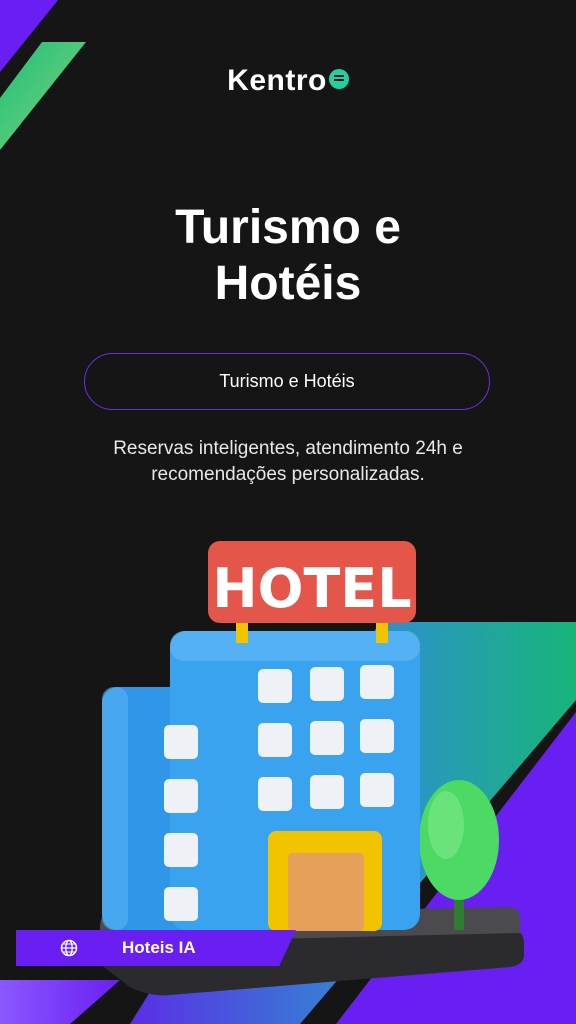 This screenshot has height=1024, width=576. I want to click on title-line-1: Turismo e, so click(288, 227).